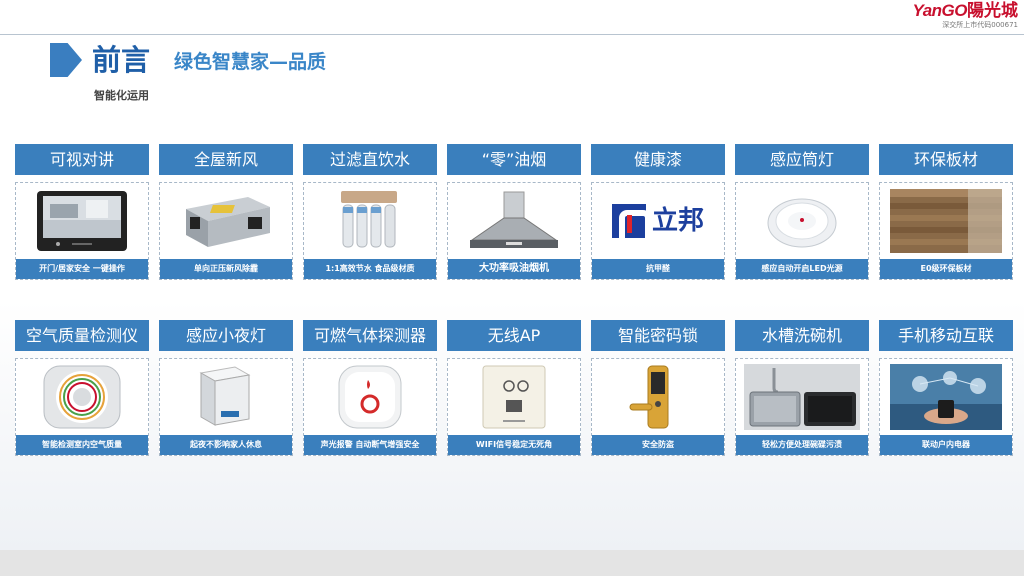 The width and height of the screenshot is (1024, 576). What do you see at coordinates (370, 269) in the screenshot?
I see `card-caption: 1:1高效节水 食品级材质` at bounding box center [370, 269].